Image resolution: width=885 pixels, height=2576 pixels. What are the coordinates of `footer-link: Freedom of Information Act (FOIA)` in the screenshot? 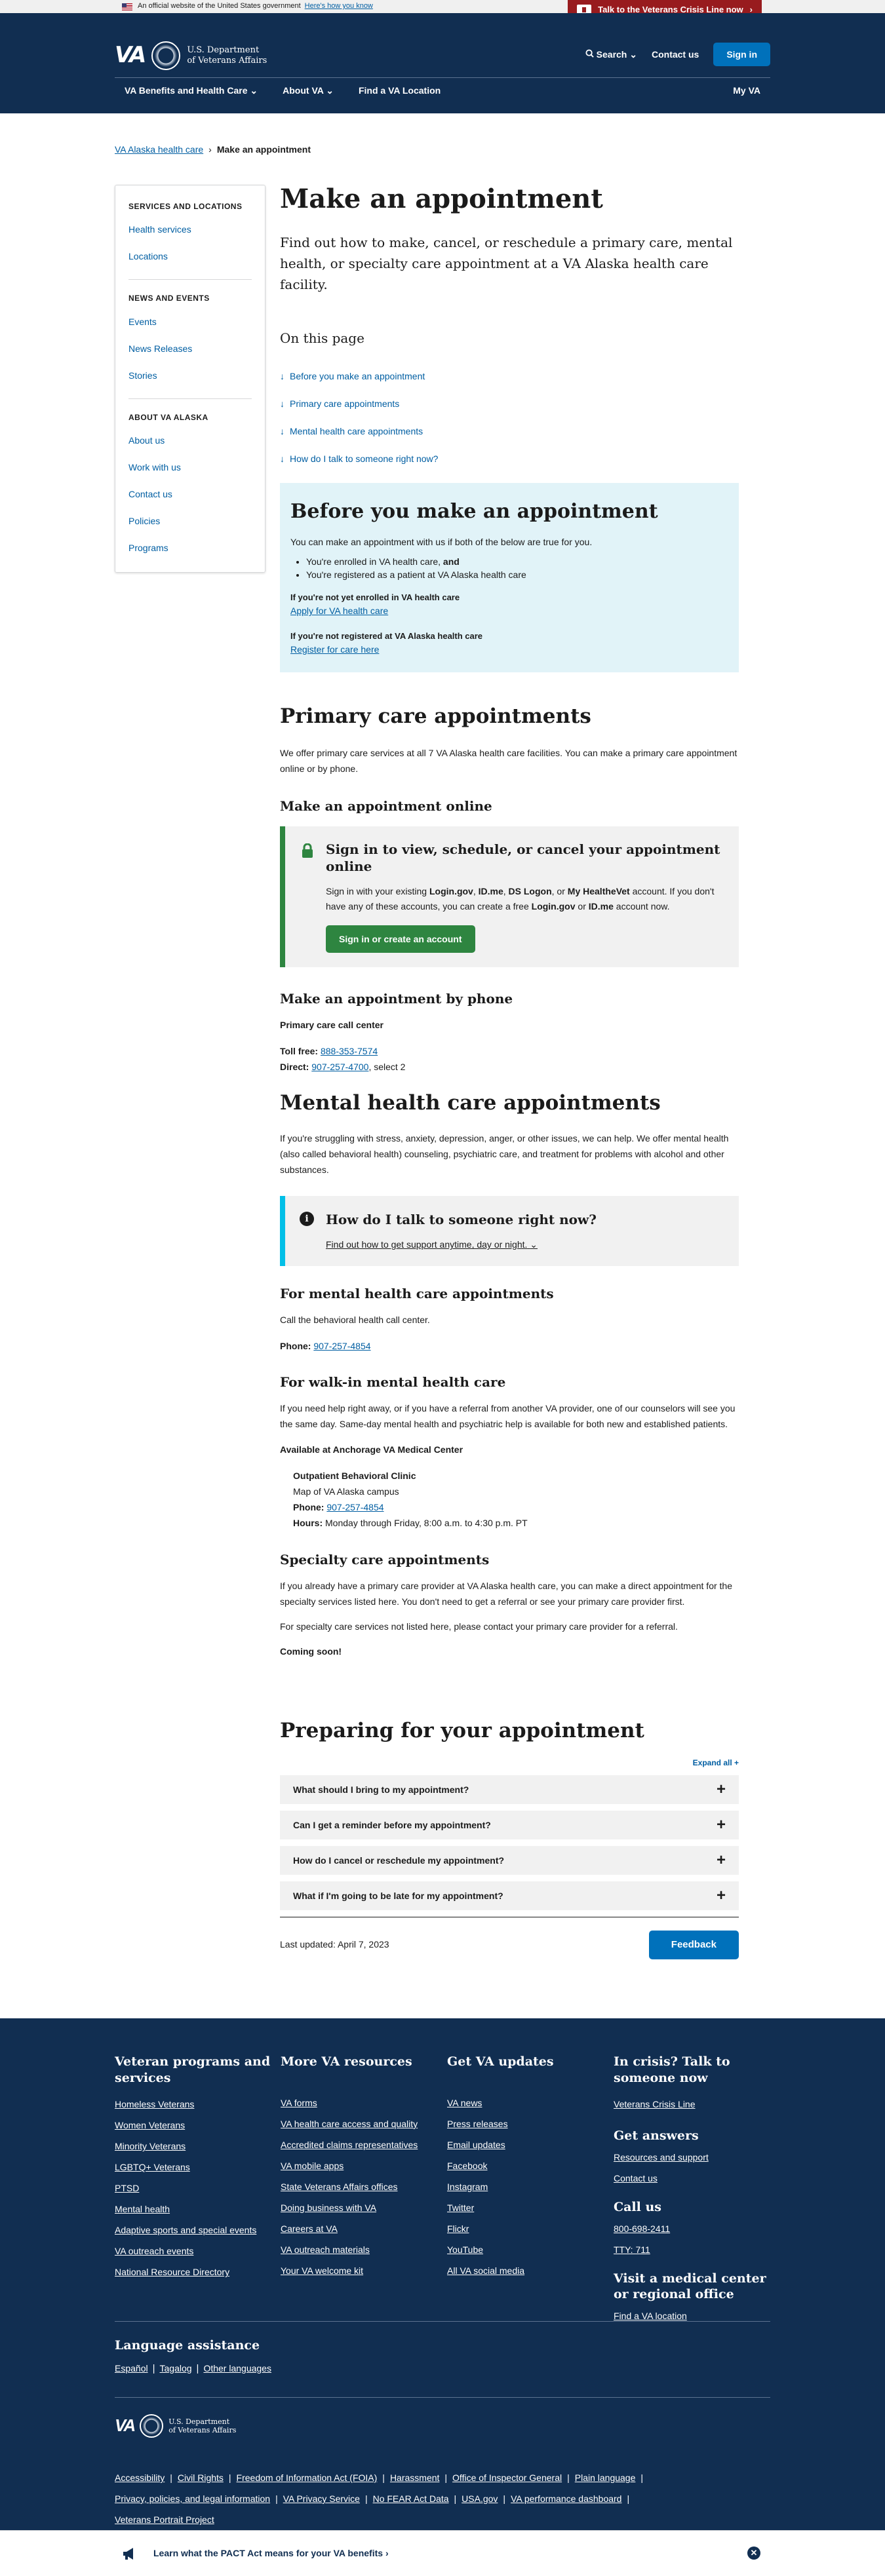 It's located at (307, 2477).